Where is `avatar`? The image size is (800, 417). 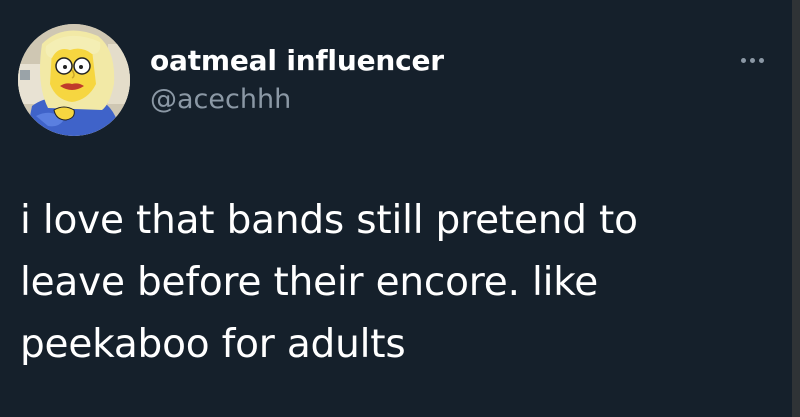 avatar is located at coordinates (74, 80).